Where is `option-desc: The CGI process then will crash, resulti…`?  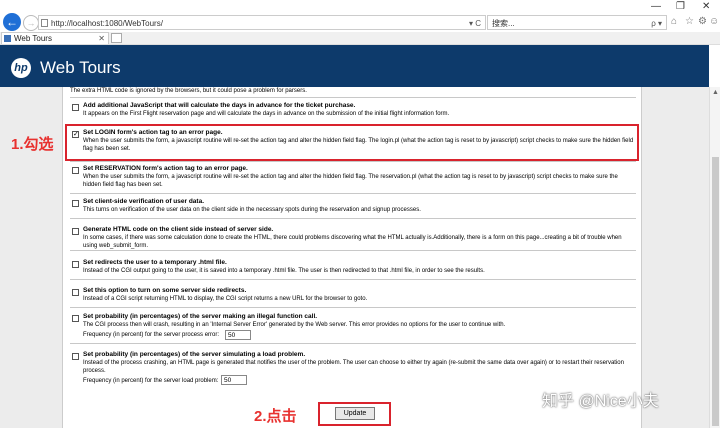 option-desc: The CGI process then will crash, resulti… is located at coordinates (294, 325).